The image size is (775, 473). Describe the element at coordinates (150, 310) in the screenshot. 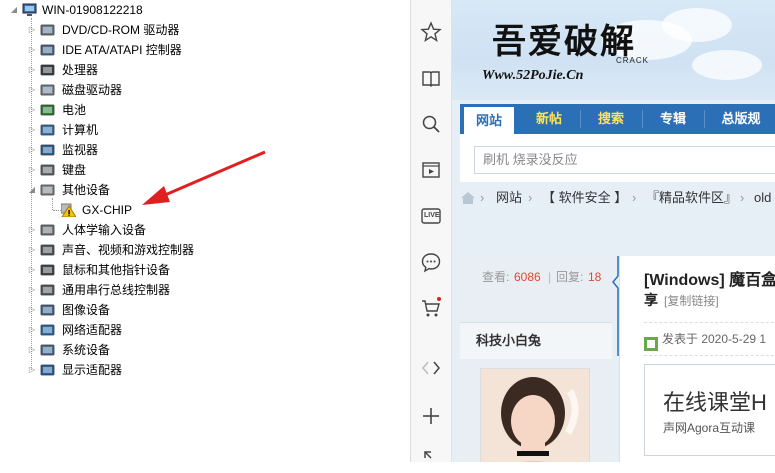

I see `tree-category: ▷ 图像设备` at that location.